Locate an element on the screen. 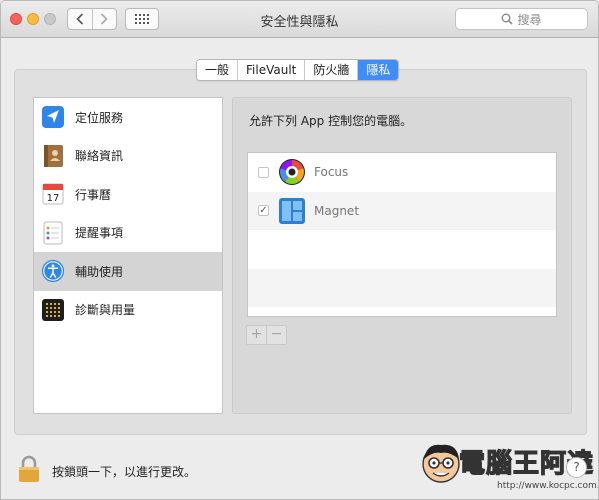 The height and width of the screenshot is (500, 599). app-checkbox is located at coordinates (263, 172).